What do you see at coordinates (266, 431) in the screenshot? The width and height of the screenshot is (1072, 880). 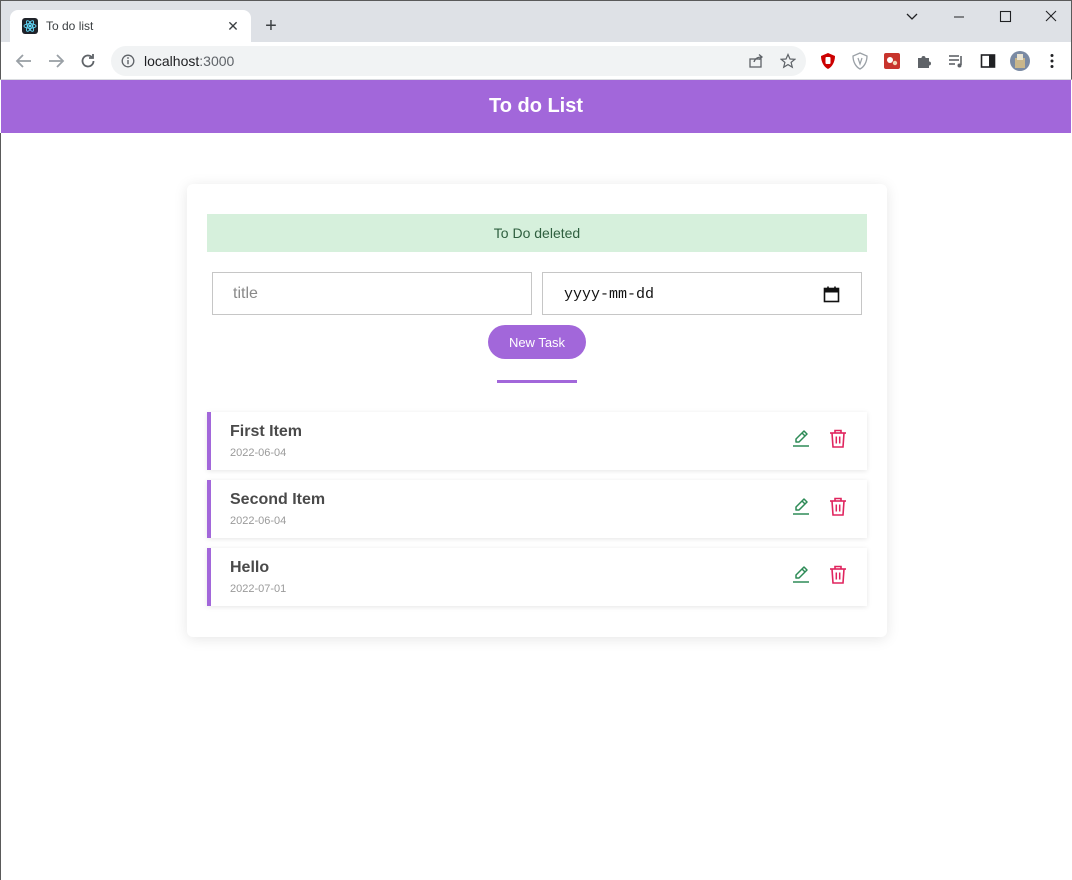 I see `task-title: First Item` at bounding box center [266, 431].